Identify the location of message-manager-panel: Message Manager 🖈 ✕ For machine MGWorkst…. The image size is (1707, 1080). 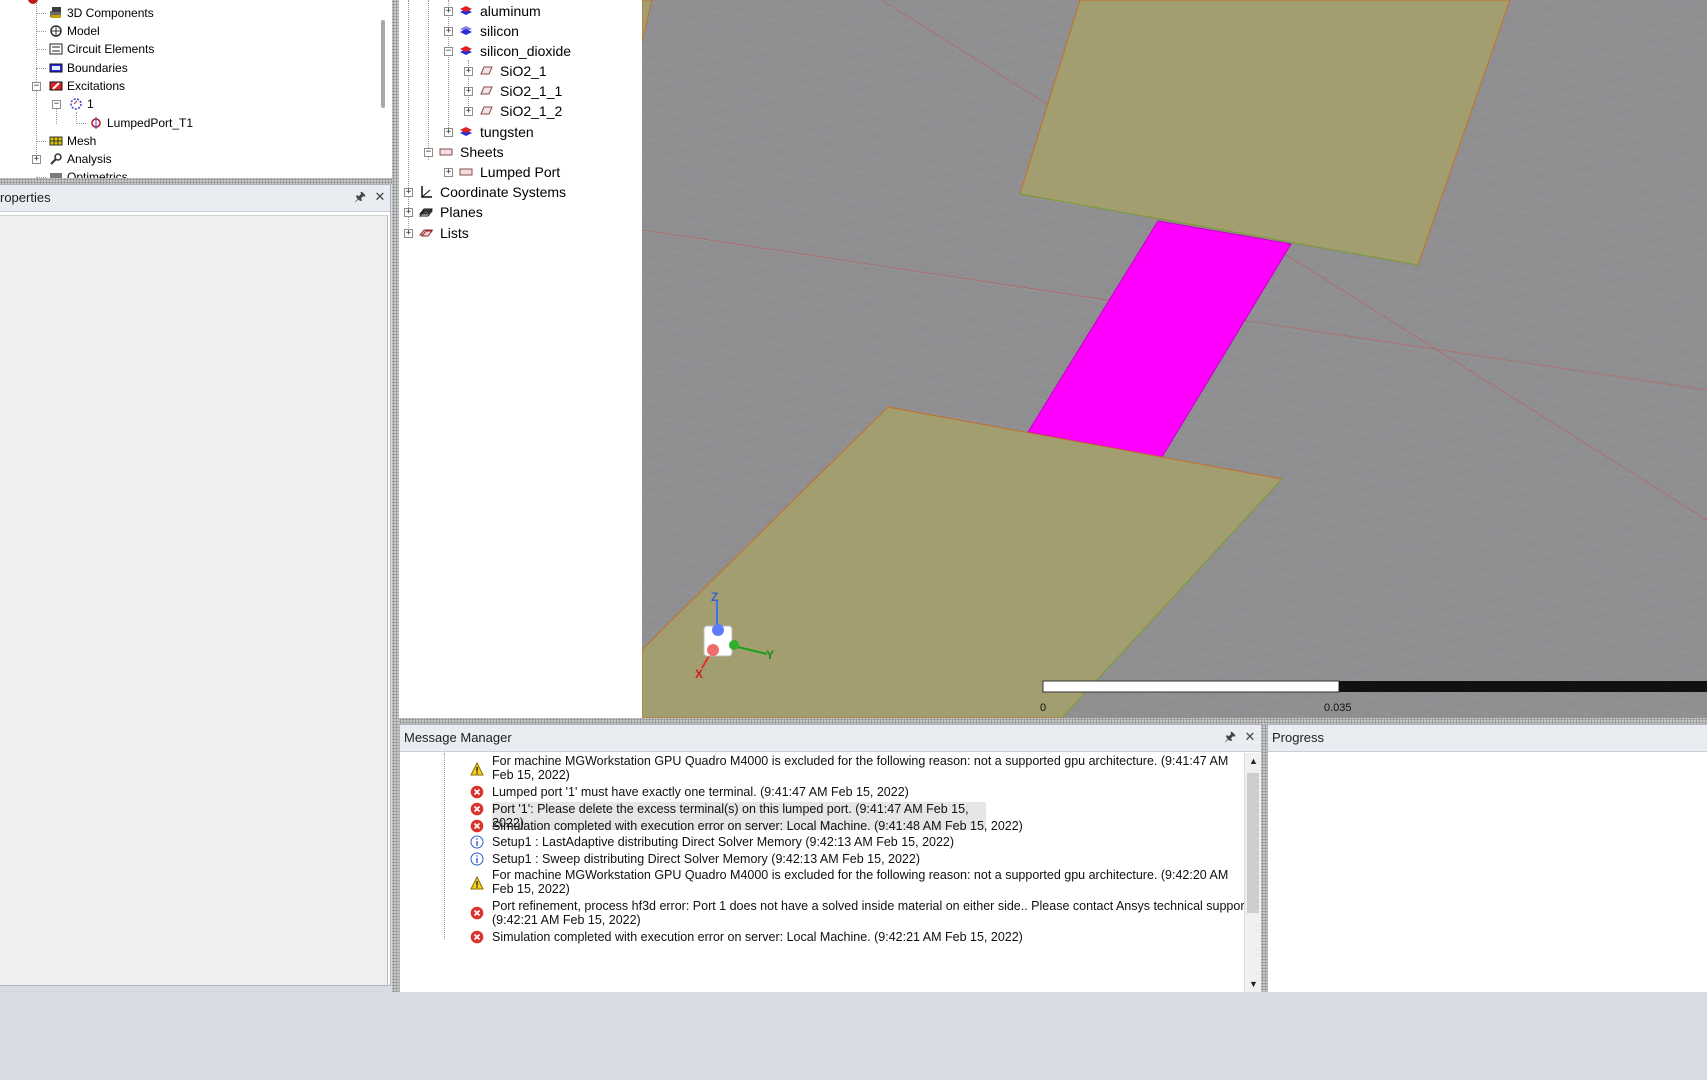
(831, 859).